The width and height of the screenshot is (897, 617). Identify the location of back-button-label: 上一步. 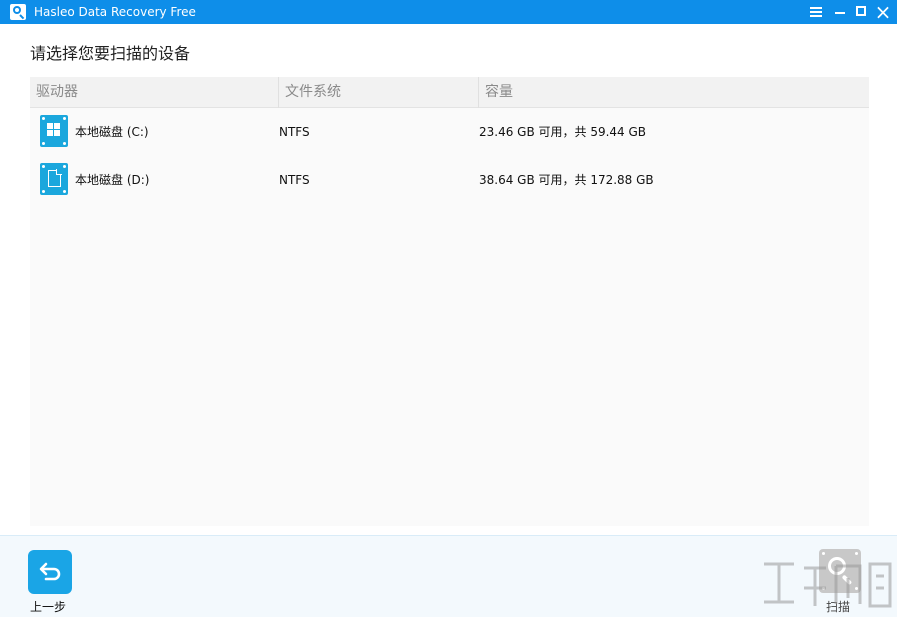
(48, 606).